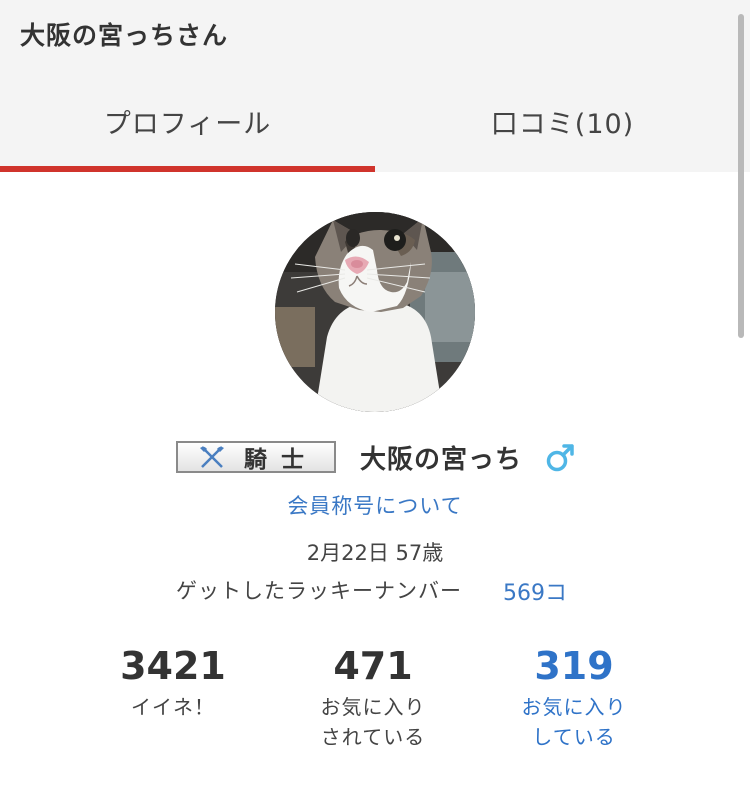  What do you see at coordinates (187, 121) in the screenshot?
I see `tab-profile: プロフィール` at bounding box center [187, 121].